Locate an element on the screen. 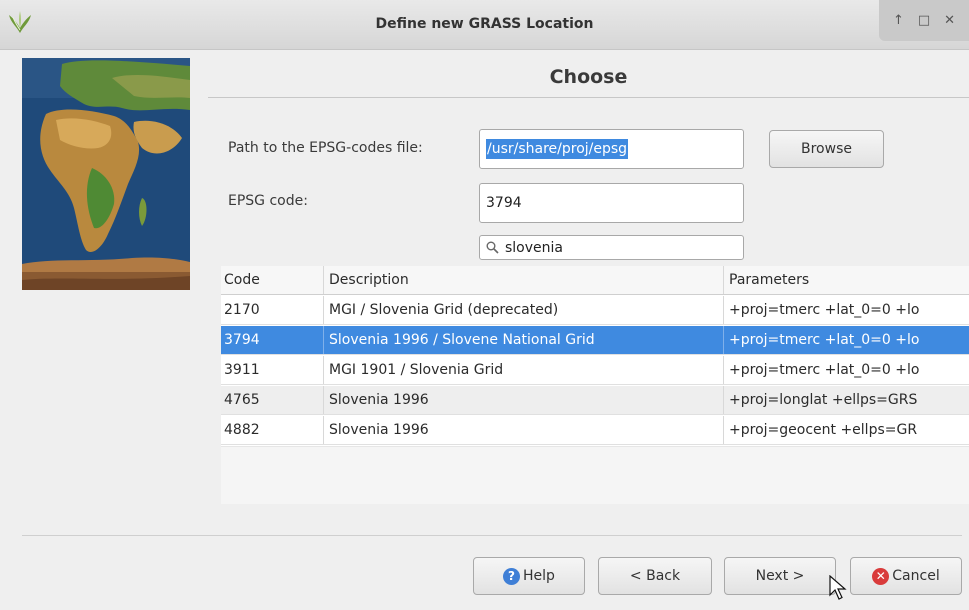 This screenshot has width=969, height=610. epsg-path-input: /usr/share/proj/epsg is located at coordinates (611, 149).